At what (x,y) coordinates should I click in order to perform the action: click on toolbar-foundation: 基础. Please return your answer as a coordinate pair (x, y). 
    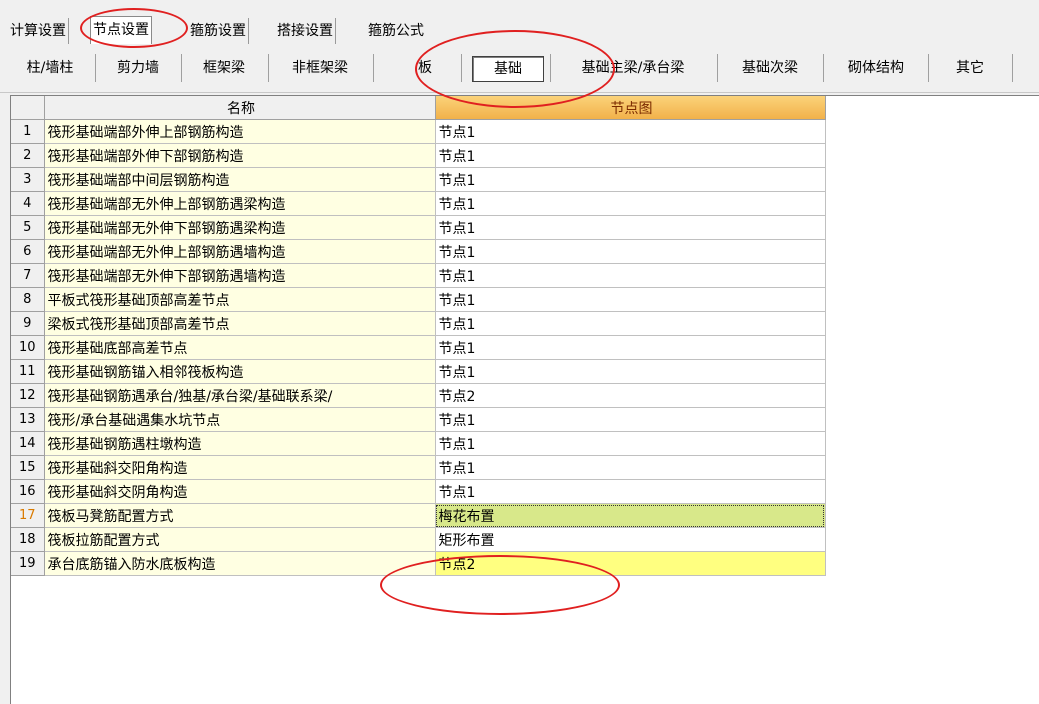
    Looking at the image, I should click on (508, 69).